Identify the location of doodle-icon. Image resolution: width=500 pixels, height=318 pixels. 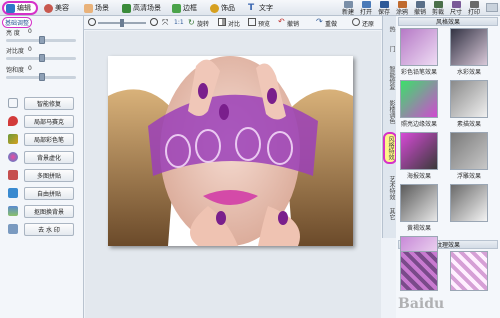
(402, 4).